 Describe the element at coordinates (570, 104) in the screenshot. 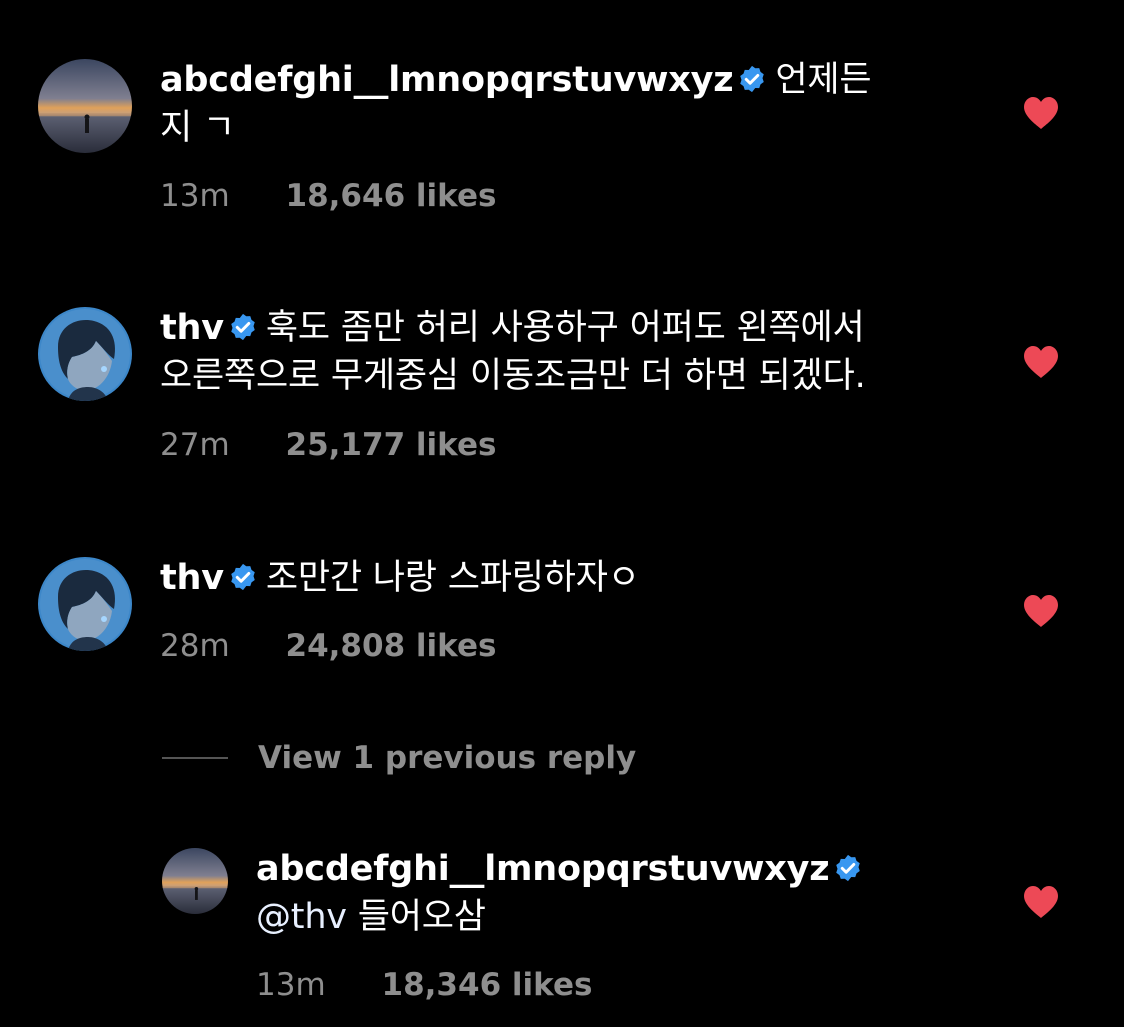

I see `comment-text: abcdefghi__lmnopqrstuvwxyz 언제든 지 ㄱ` at that location.